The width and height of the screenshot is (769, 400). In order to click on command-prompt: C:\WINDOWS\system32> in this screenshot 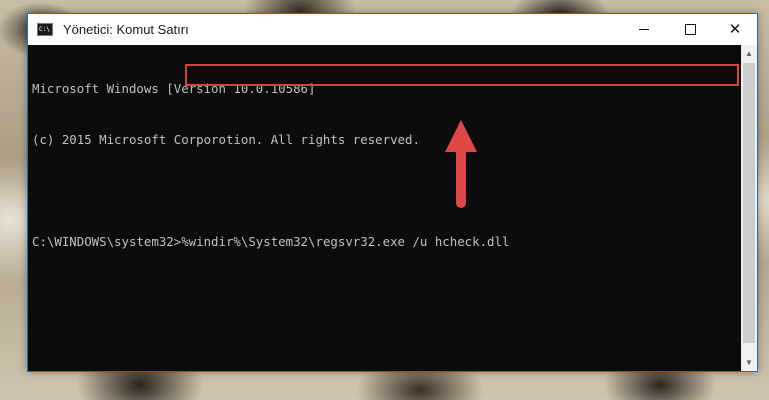, I will do `click(107, 241)`.